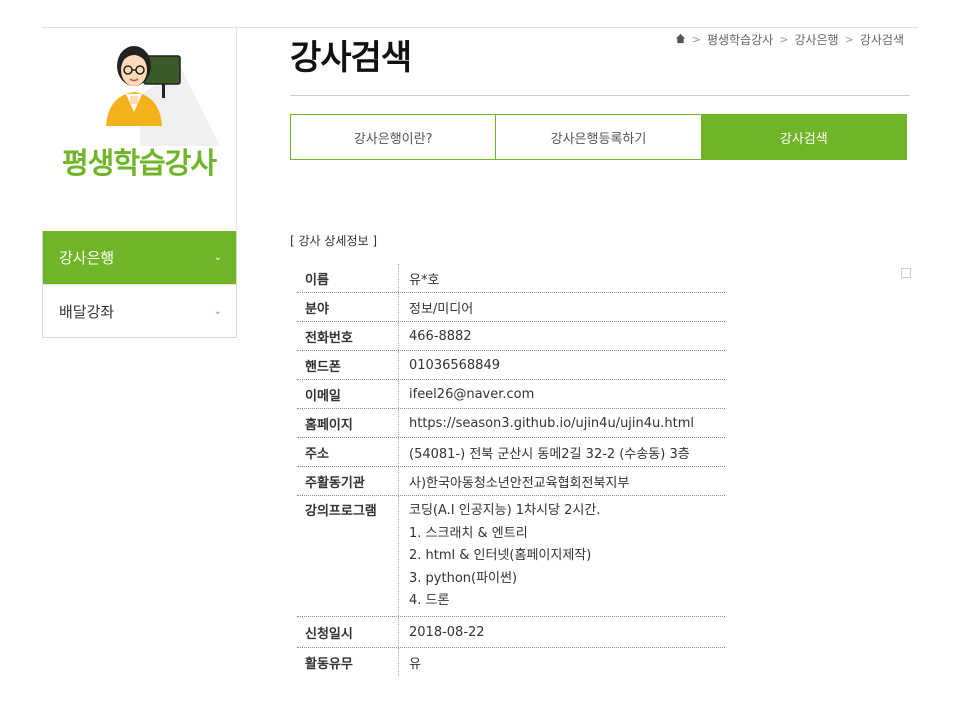  What do you see at coordinates (348, 556) in the screenshot?
I see `field-label: 강의프로그램` at bounding box center [348, 556].